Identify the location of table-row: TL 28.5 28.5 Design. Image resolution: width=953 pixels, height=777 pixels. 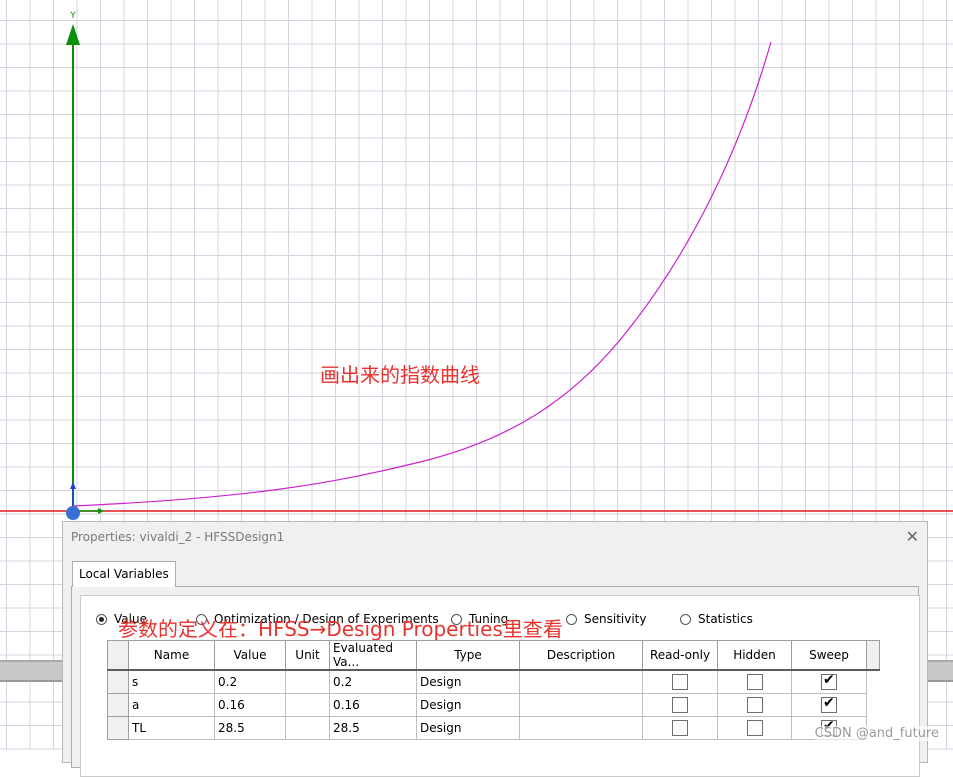
(493, 728).